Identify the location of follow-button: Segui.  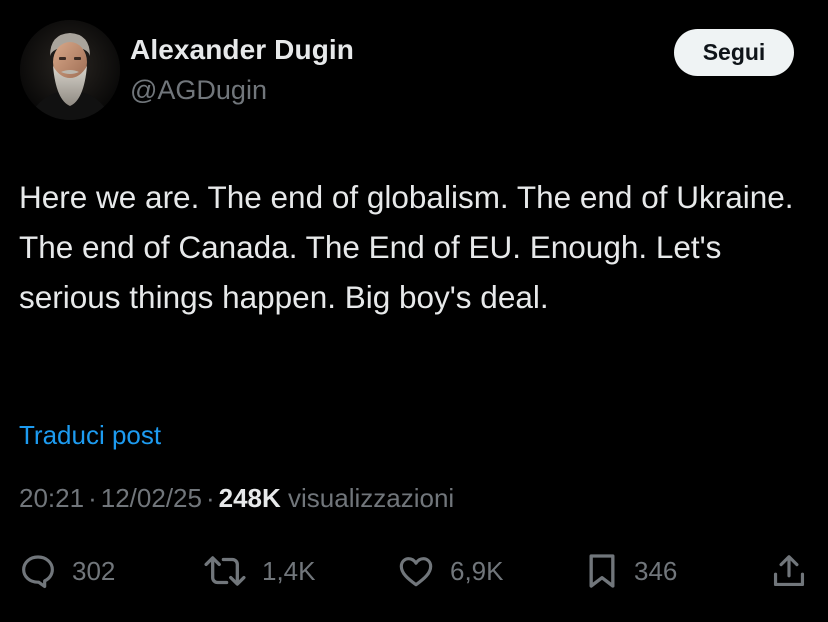
(734, 52).